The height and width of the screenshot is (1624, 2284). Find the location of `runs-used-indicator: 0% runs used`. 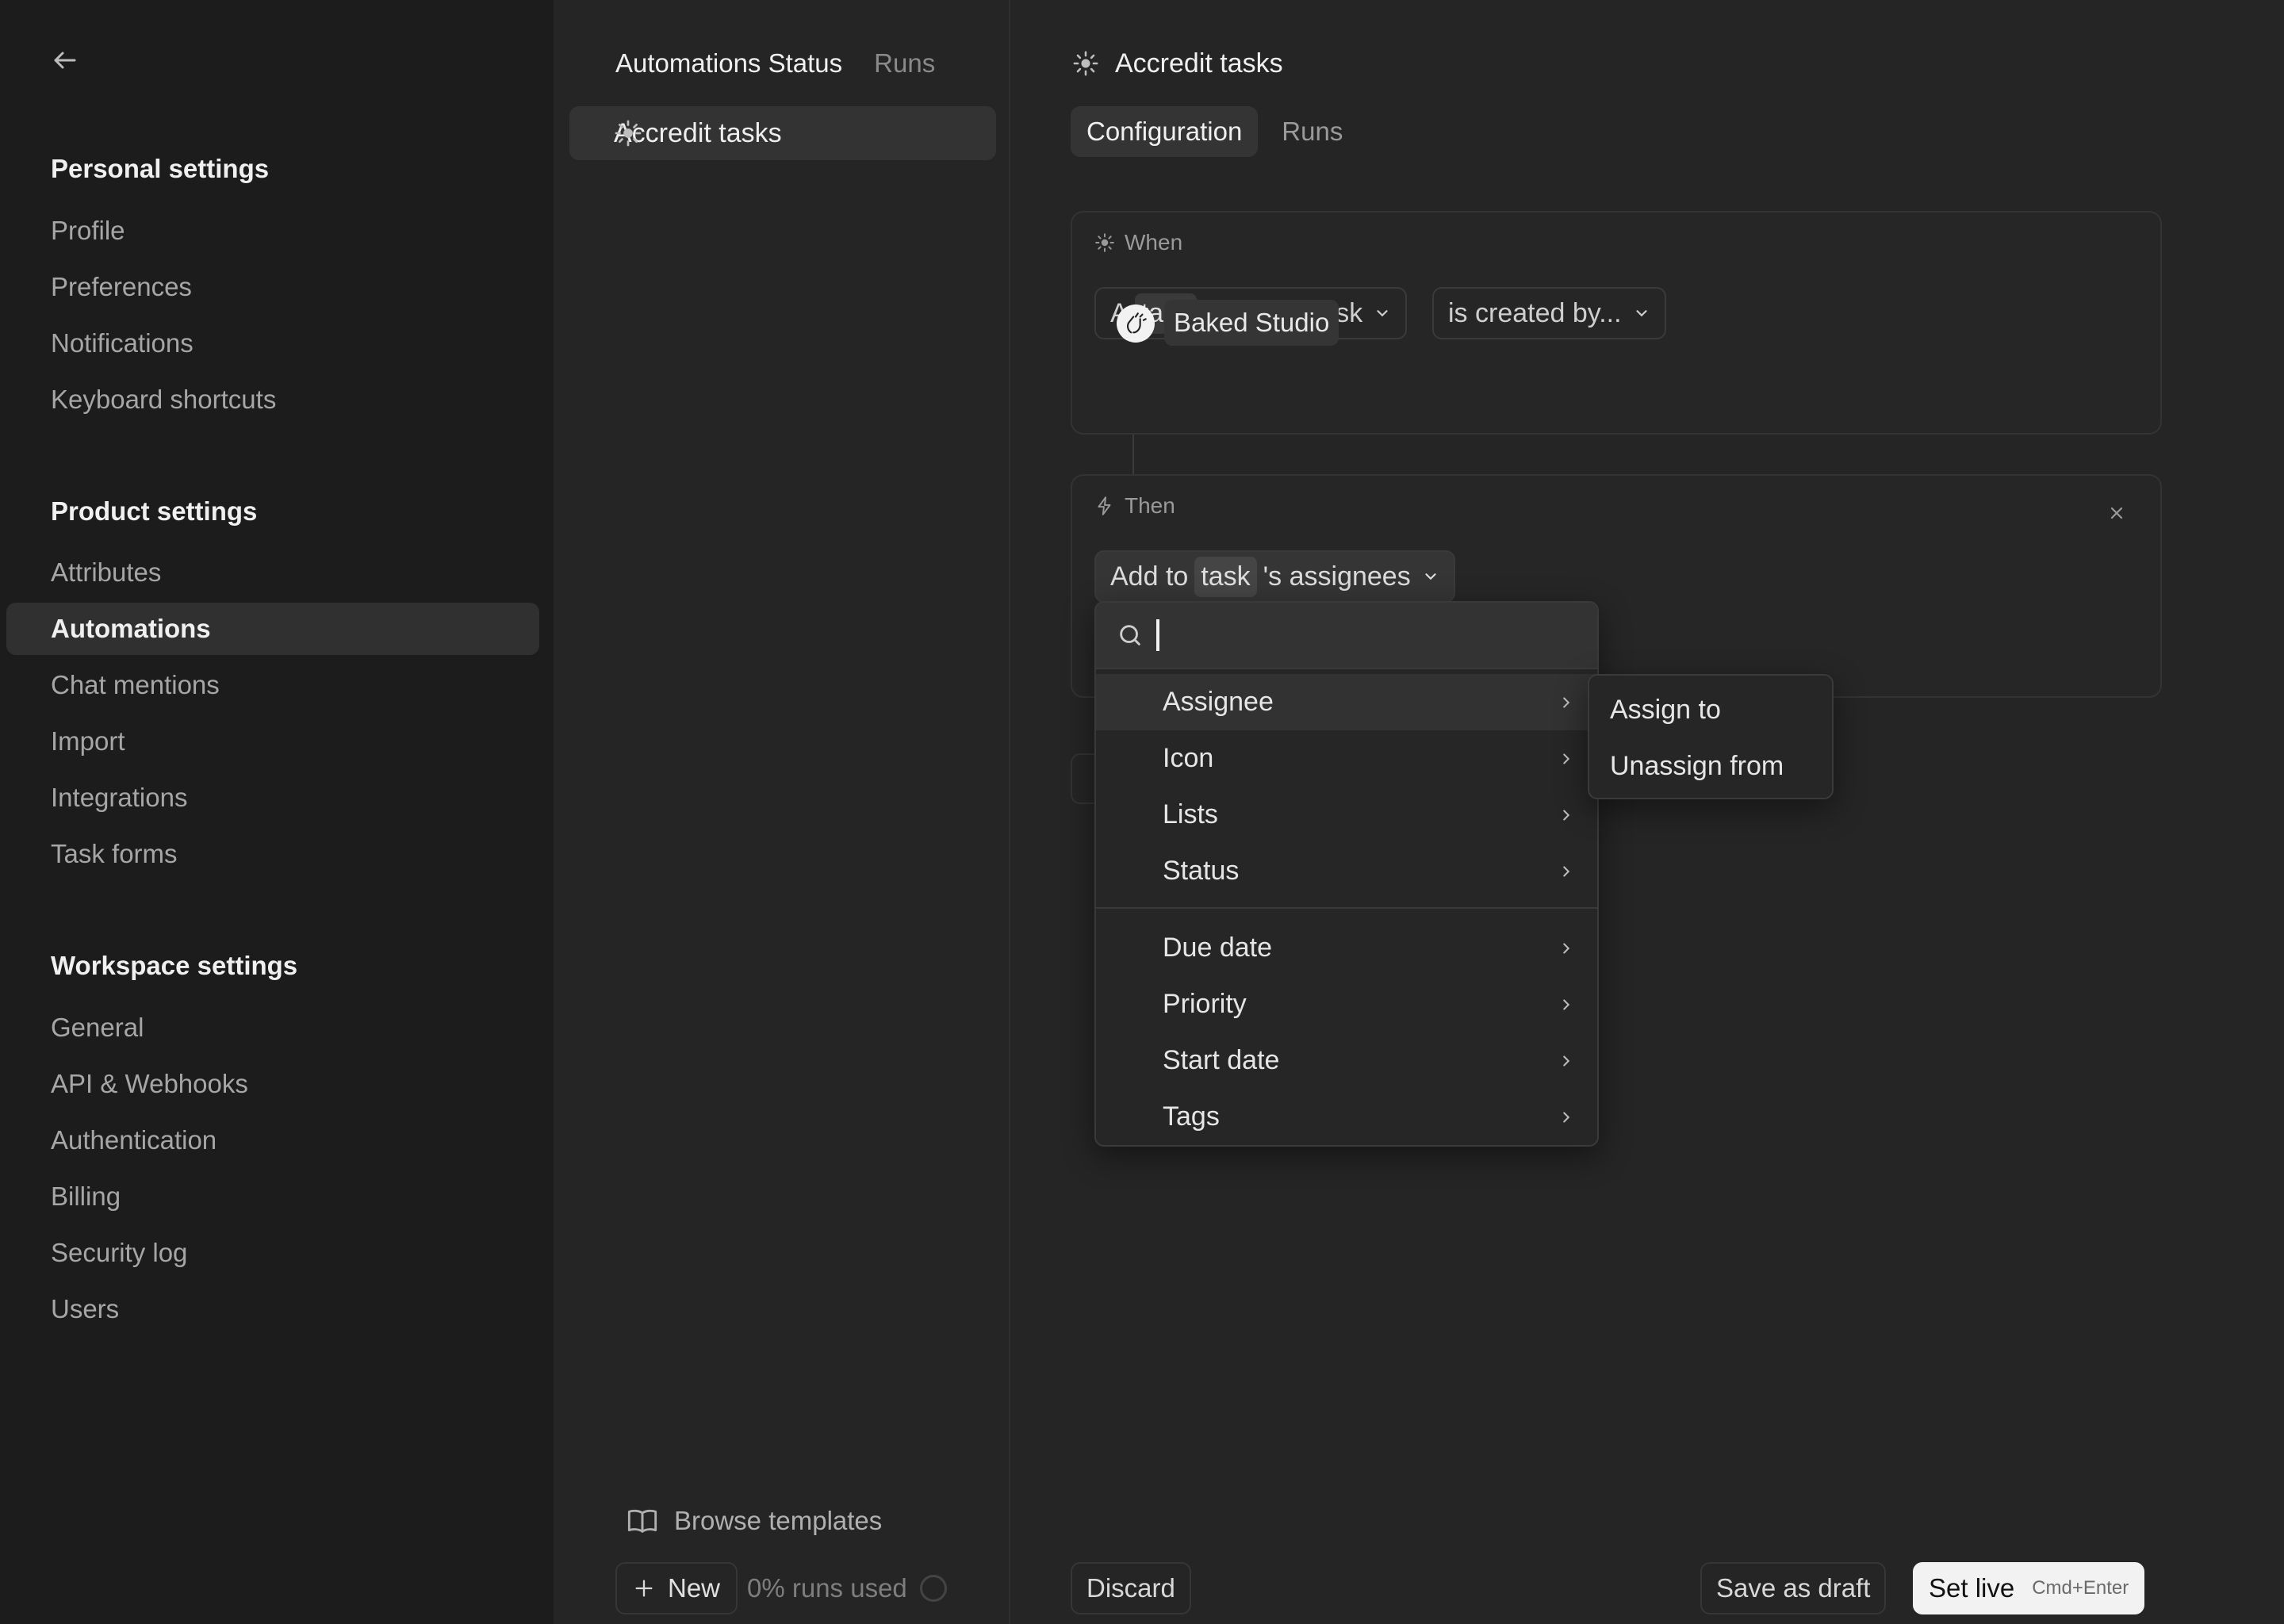

runs-used-indicator: 0% runs used is located at coordinates (847, 1588).